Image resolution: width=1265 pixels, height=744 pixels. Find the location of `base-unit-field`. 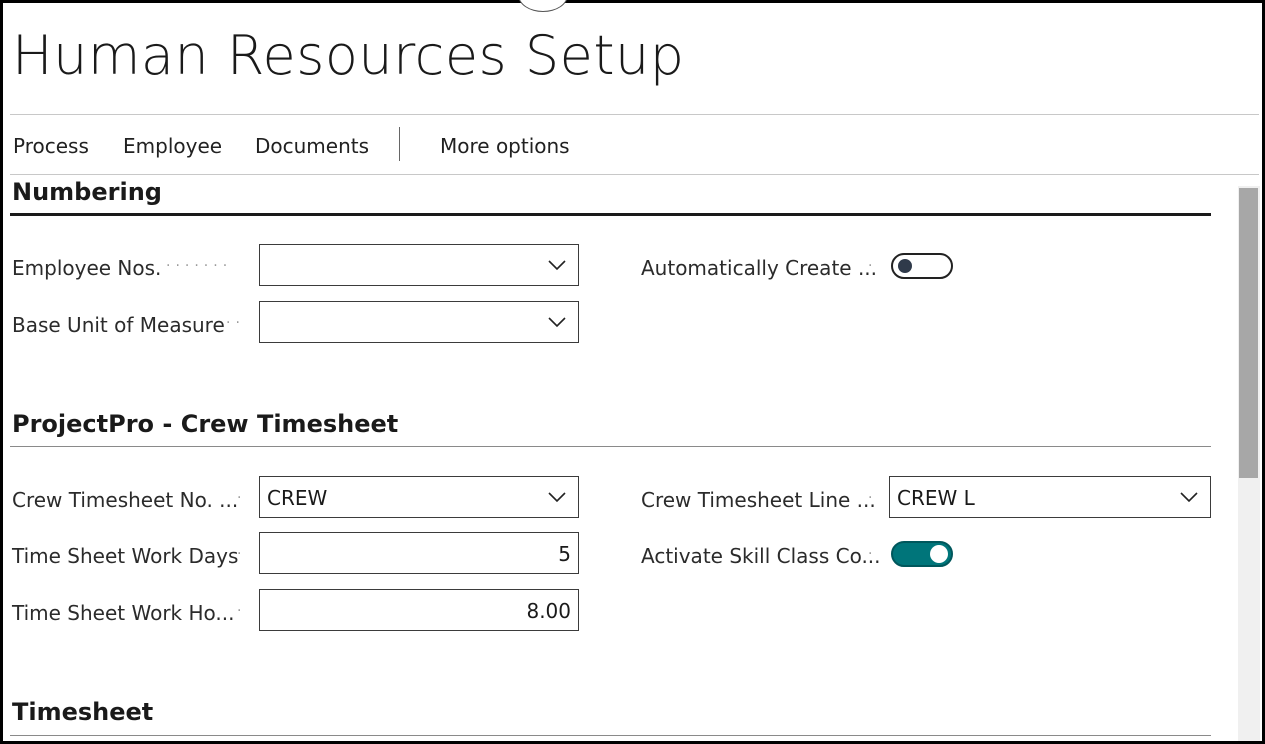

base-unit-field is located at coordinates (419, 322).